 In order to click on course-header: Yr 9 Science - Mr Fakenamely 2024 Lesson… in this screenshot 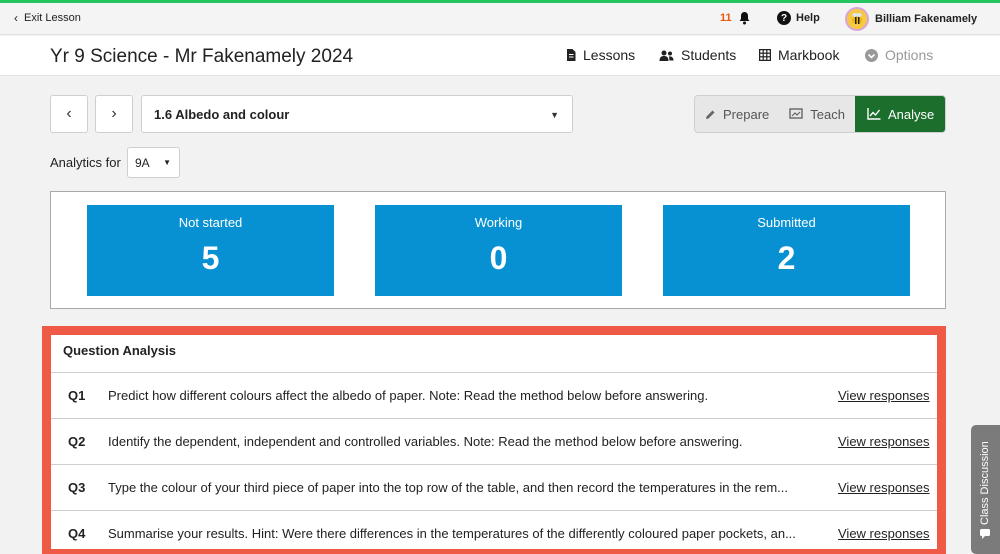, I will do `click(500, 56)`.